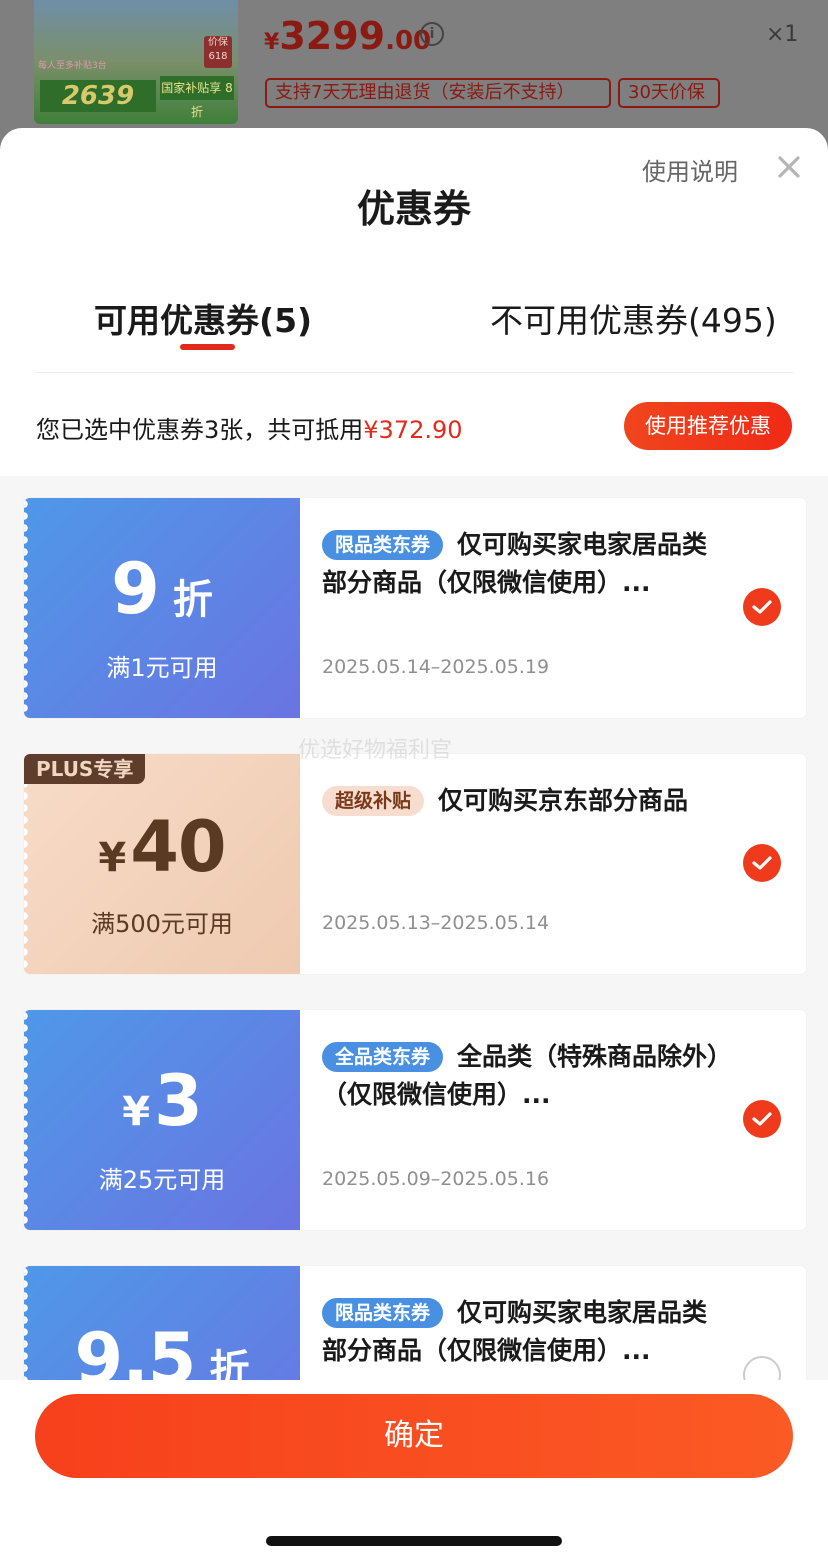  I want to click on coupon-value: ¥3, so click(162, 1101).